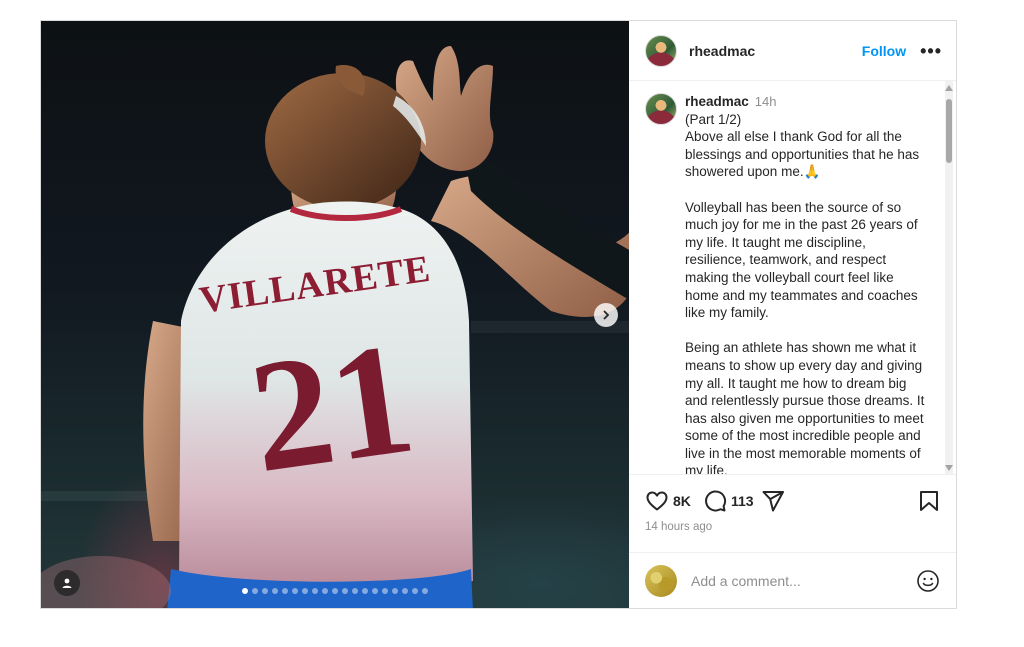  I want to click on follow-button: Follow, so click(884, 51).